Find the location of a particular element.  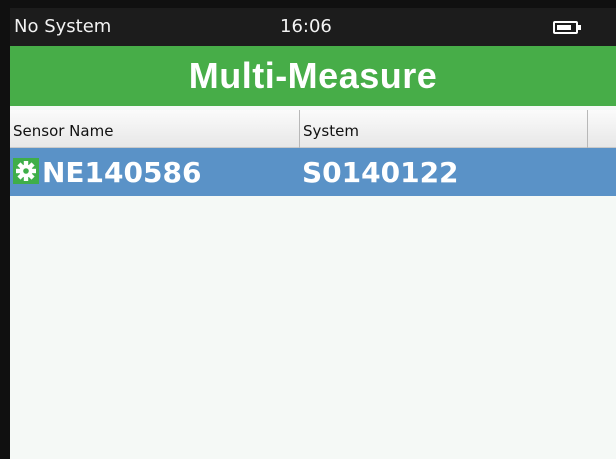

status-bar: No System 16:06 is located at coordinates (313, 27).